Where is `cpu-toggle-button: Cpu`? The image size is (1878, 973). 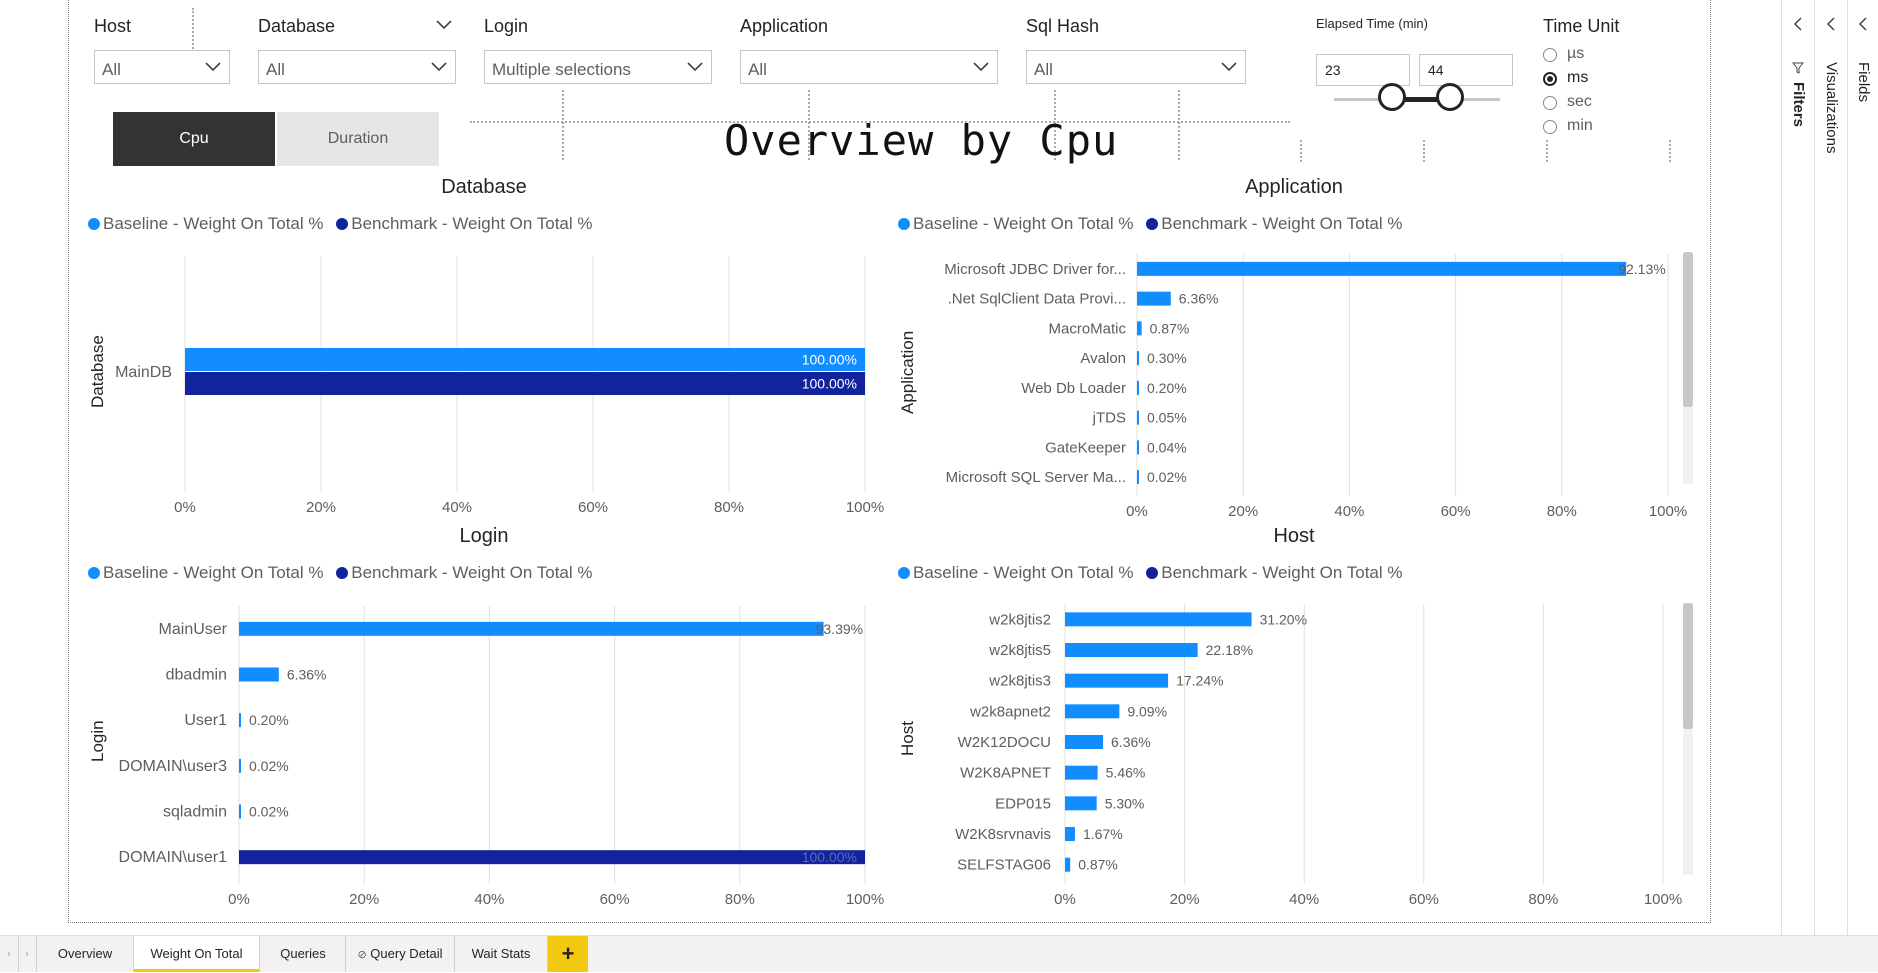
cpu-toggle-button: Cpu is located at coordinates (194, 139).